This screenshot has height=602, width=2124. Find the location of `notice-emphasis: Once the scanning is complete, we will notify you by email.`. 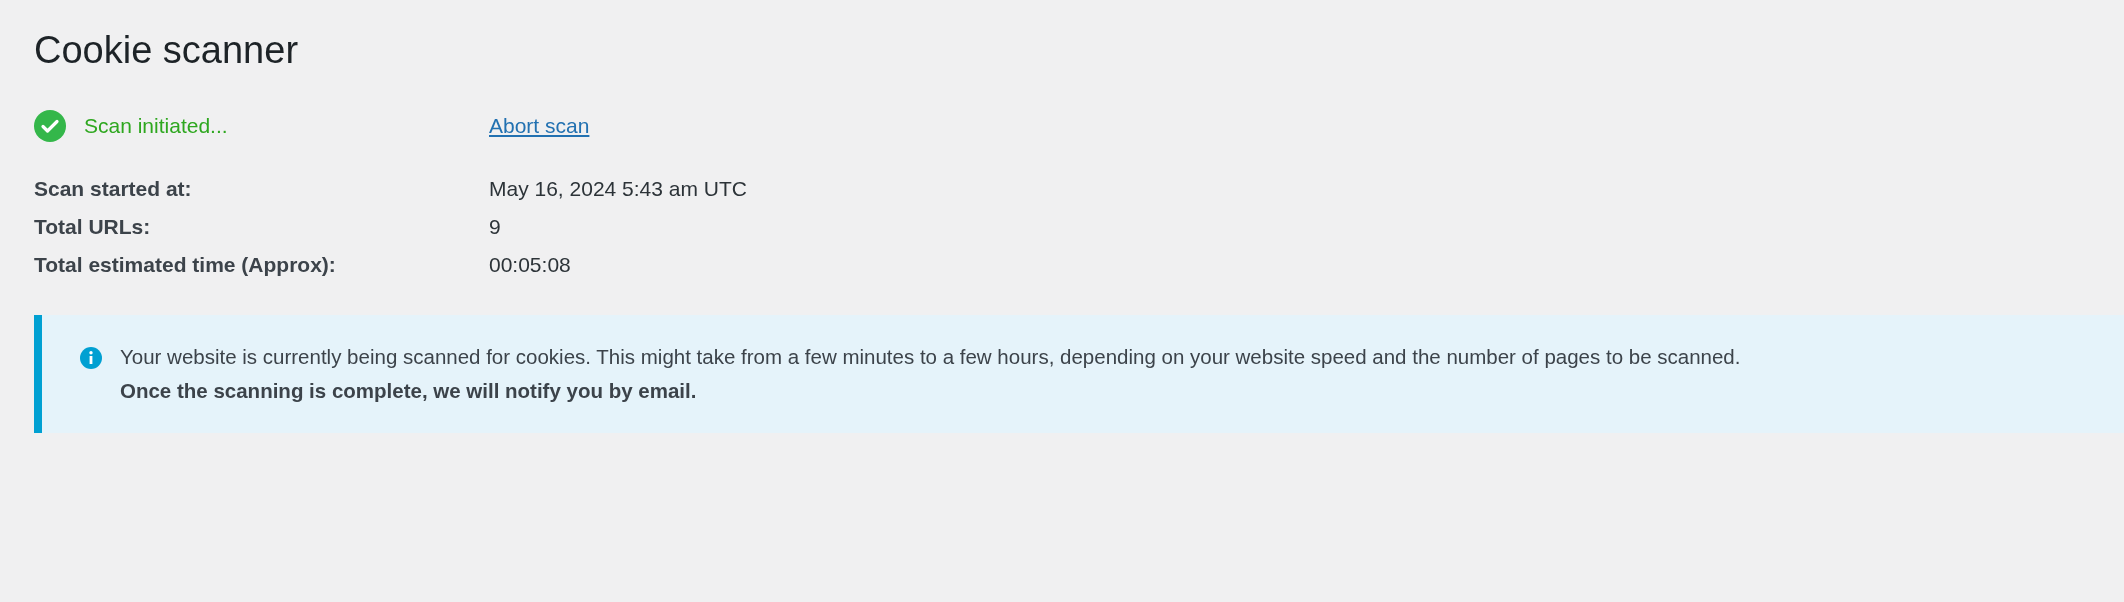

notice-emphasis: Once the scanning is complete, we will notify you by email. is located at coordinates (409, 391).